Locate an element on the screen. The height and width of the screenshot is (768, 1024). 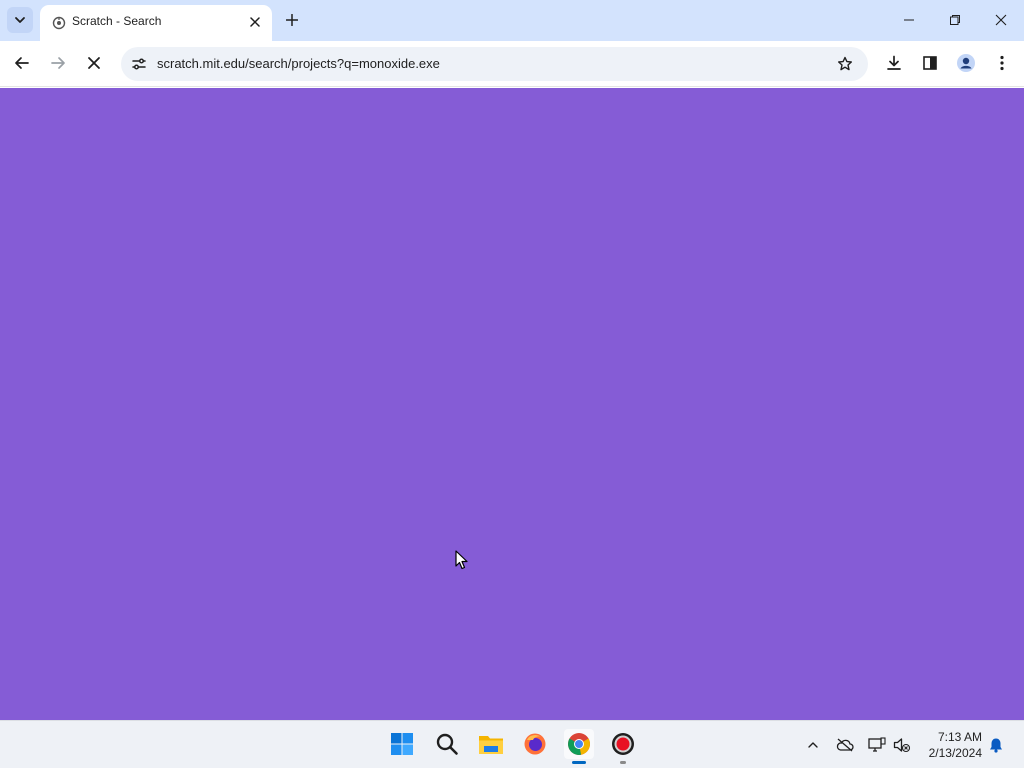
chevron-down-icon is located at coordinates (20, 20).